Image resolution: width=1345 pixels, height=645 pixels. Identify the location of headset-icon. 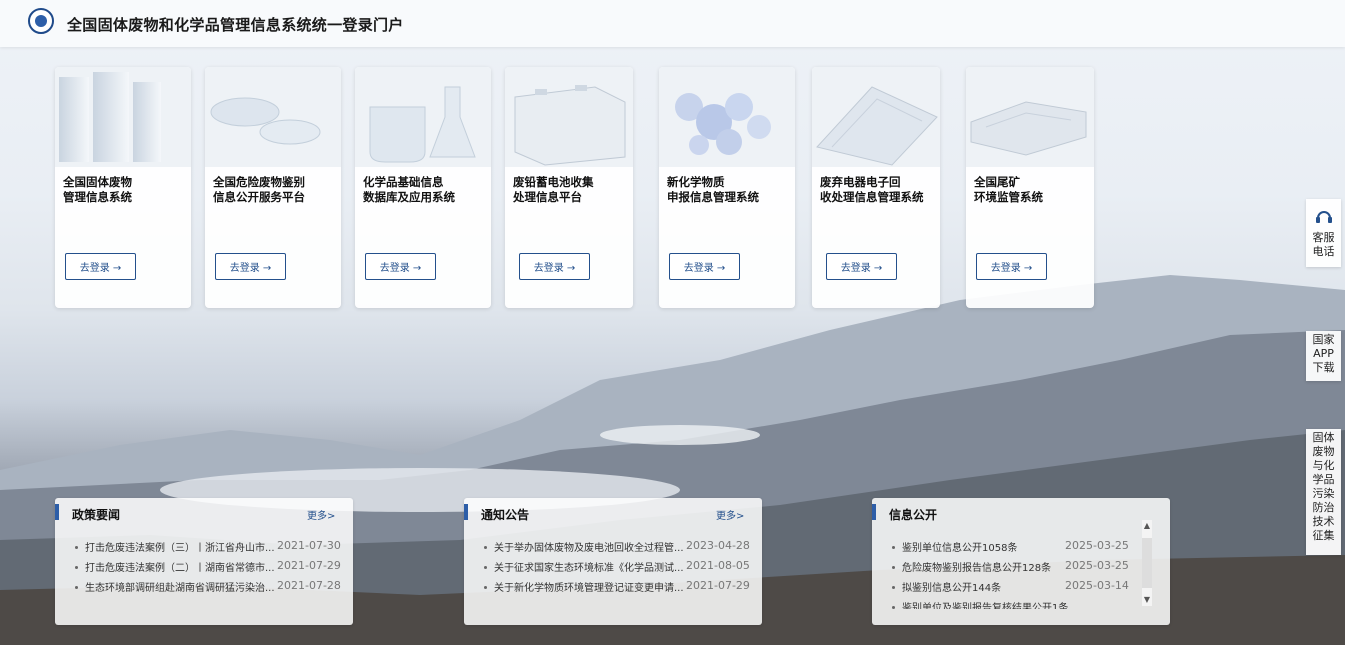
(1323, 217).